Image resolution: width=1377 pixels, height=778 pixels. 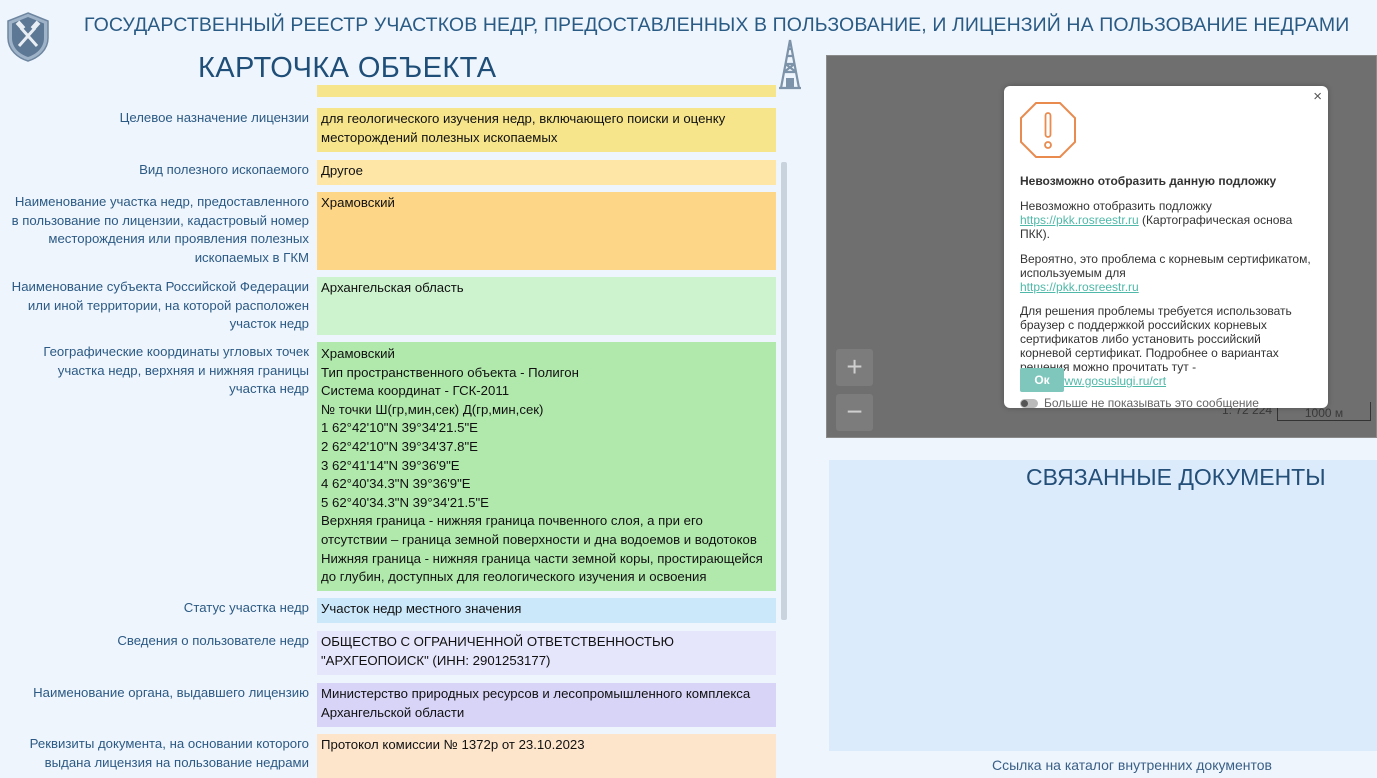 What do you see at coordinates (1079, 287) in the screenshot?
I see `rosreestr-link-2: https://pkk.rosreestr.ru` at bounding box center [1079, 287].